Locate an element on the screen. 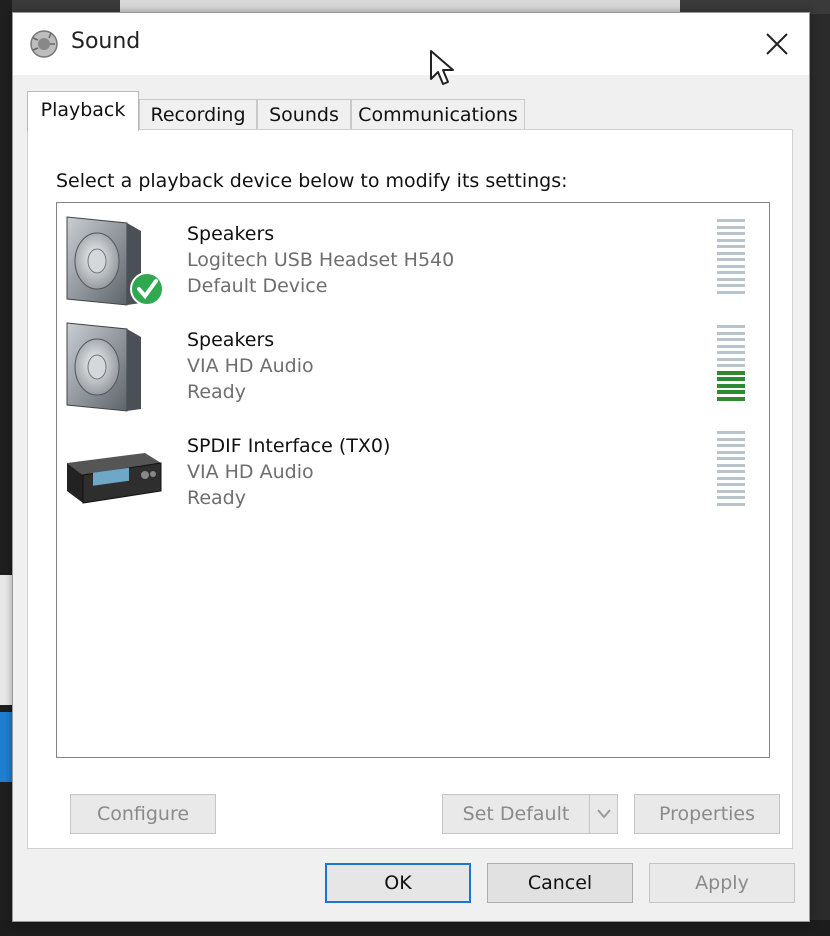 This screenshot has width=830, height=936. cancel-button: Cancel is located at coordinates (560, 883).